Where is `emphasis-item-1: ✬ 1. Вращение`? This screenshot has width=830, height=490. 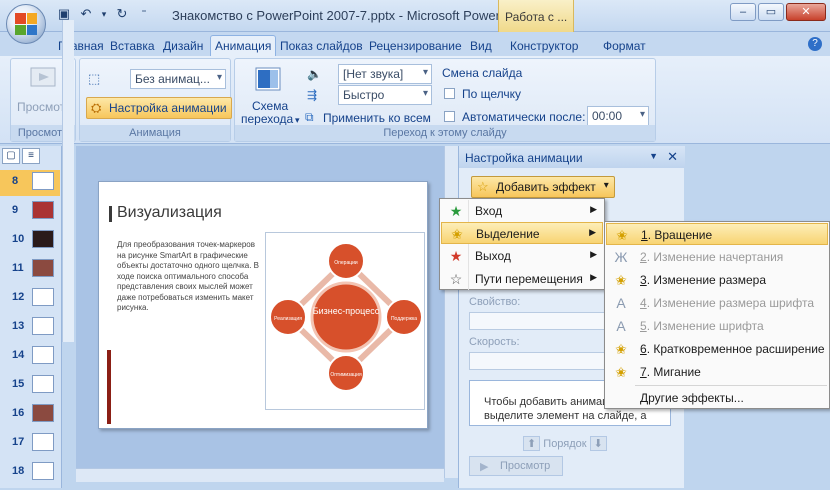 emphasis-item-1: ✬ 1. Вращение is located at coordinates (717, 234).